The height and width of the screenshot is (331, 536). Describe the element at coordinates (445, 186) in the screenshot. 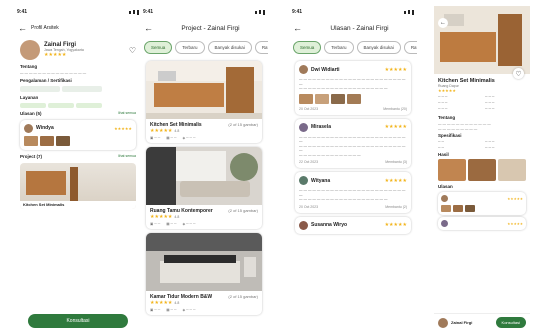

I see `detail-reviews-title: Ulasan` at that location.